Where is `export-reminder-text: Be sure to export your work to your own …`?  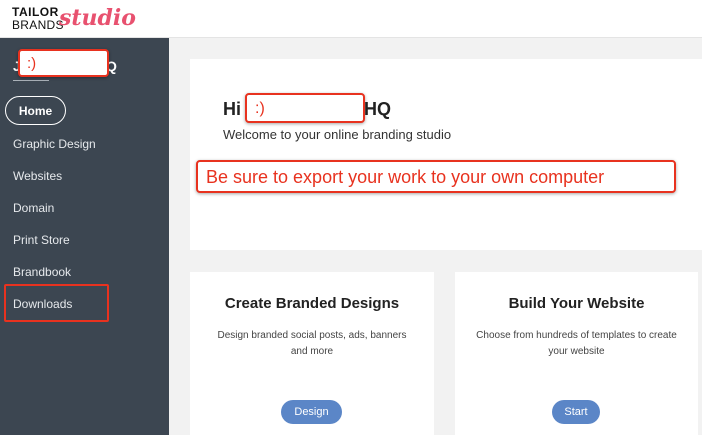
export-reminder-text: Be sure to export your work to your own … is located at coordinates (405, 177).